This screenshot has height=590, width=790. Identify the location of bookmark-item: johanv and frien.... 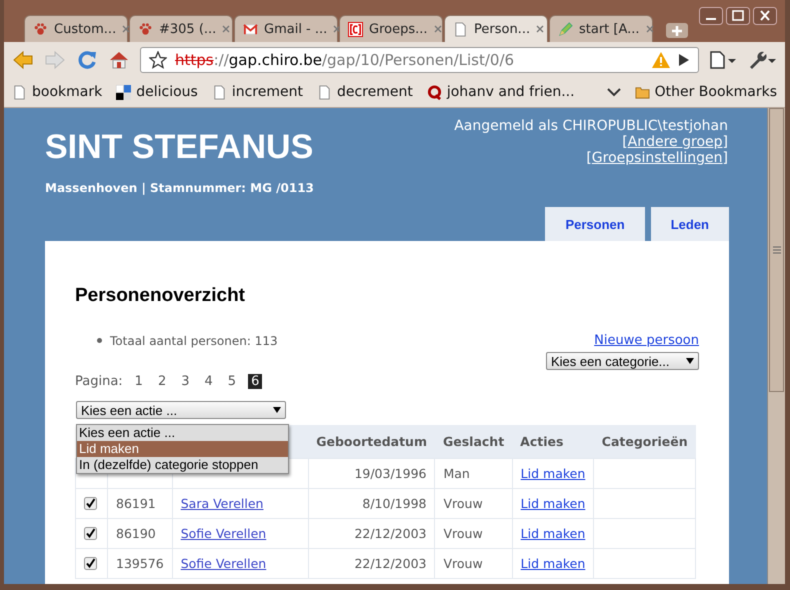
(500, 92).